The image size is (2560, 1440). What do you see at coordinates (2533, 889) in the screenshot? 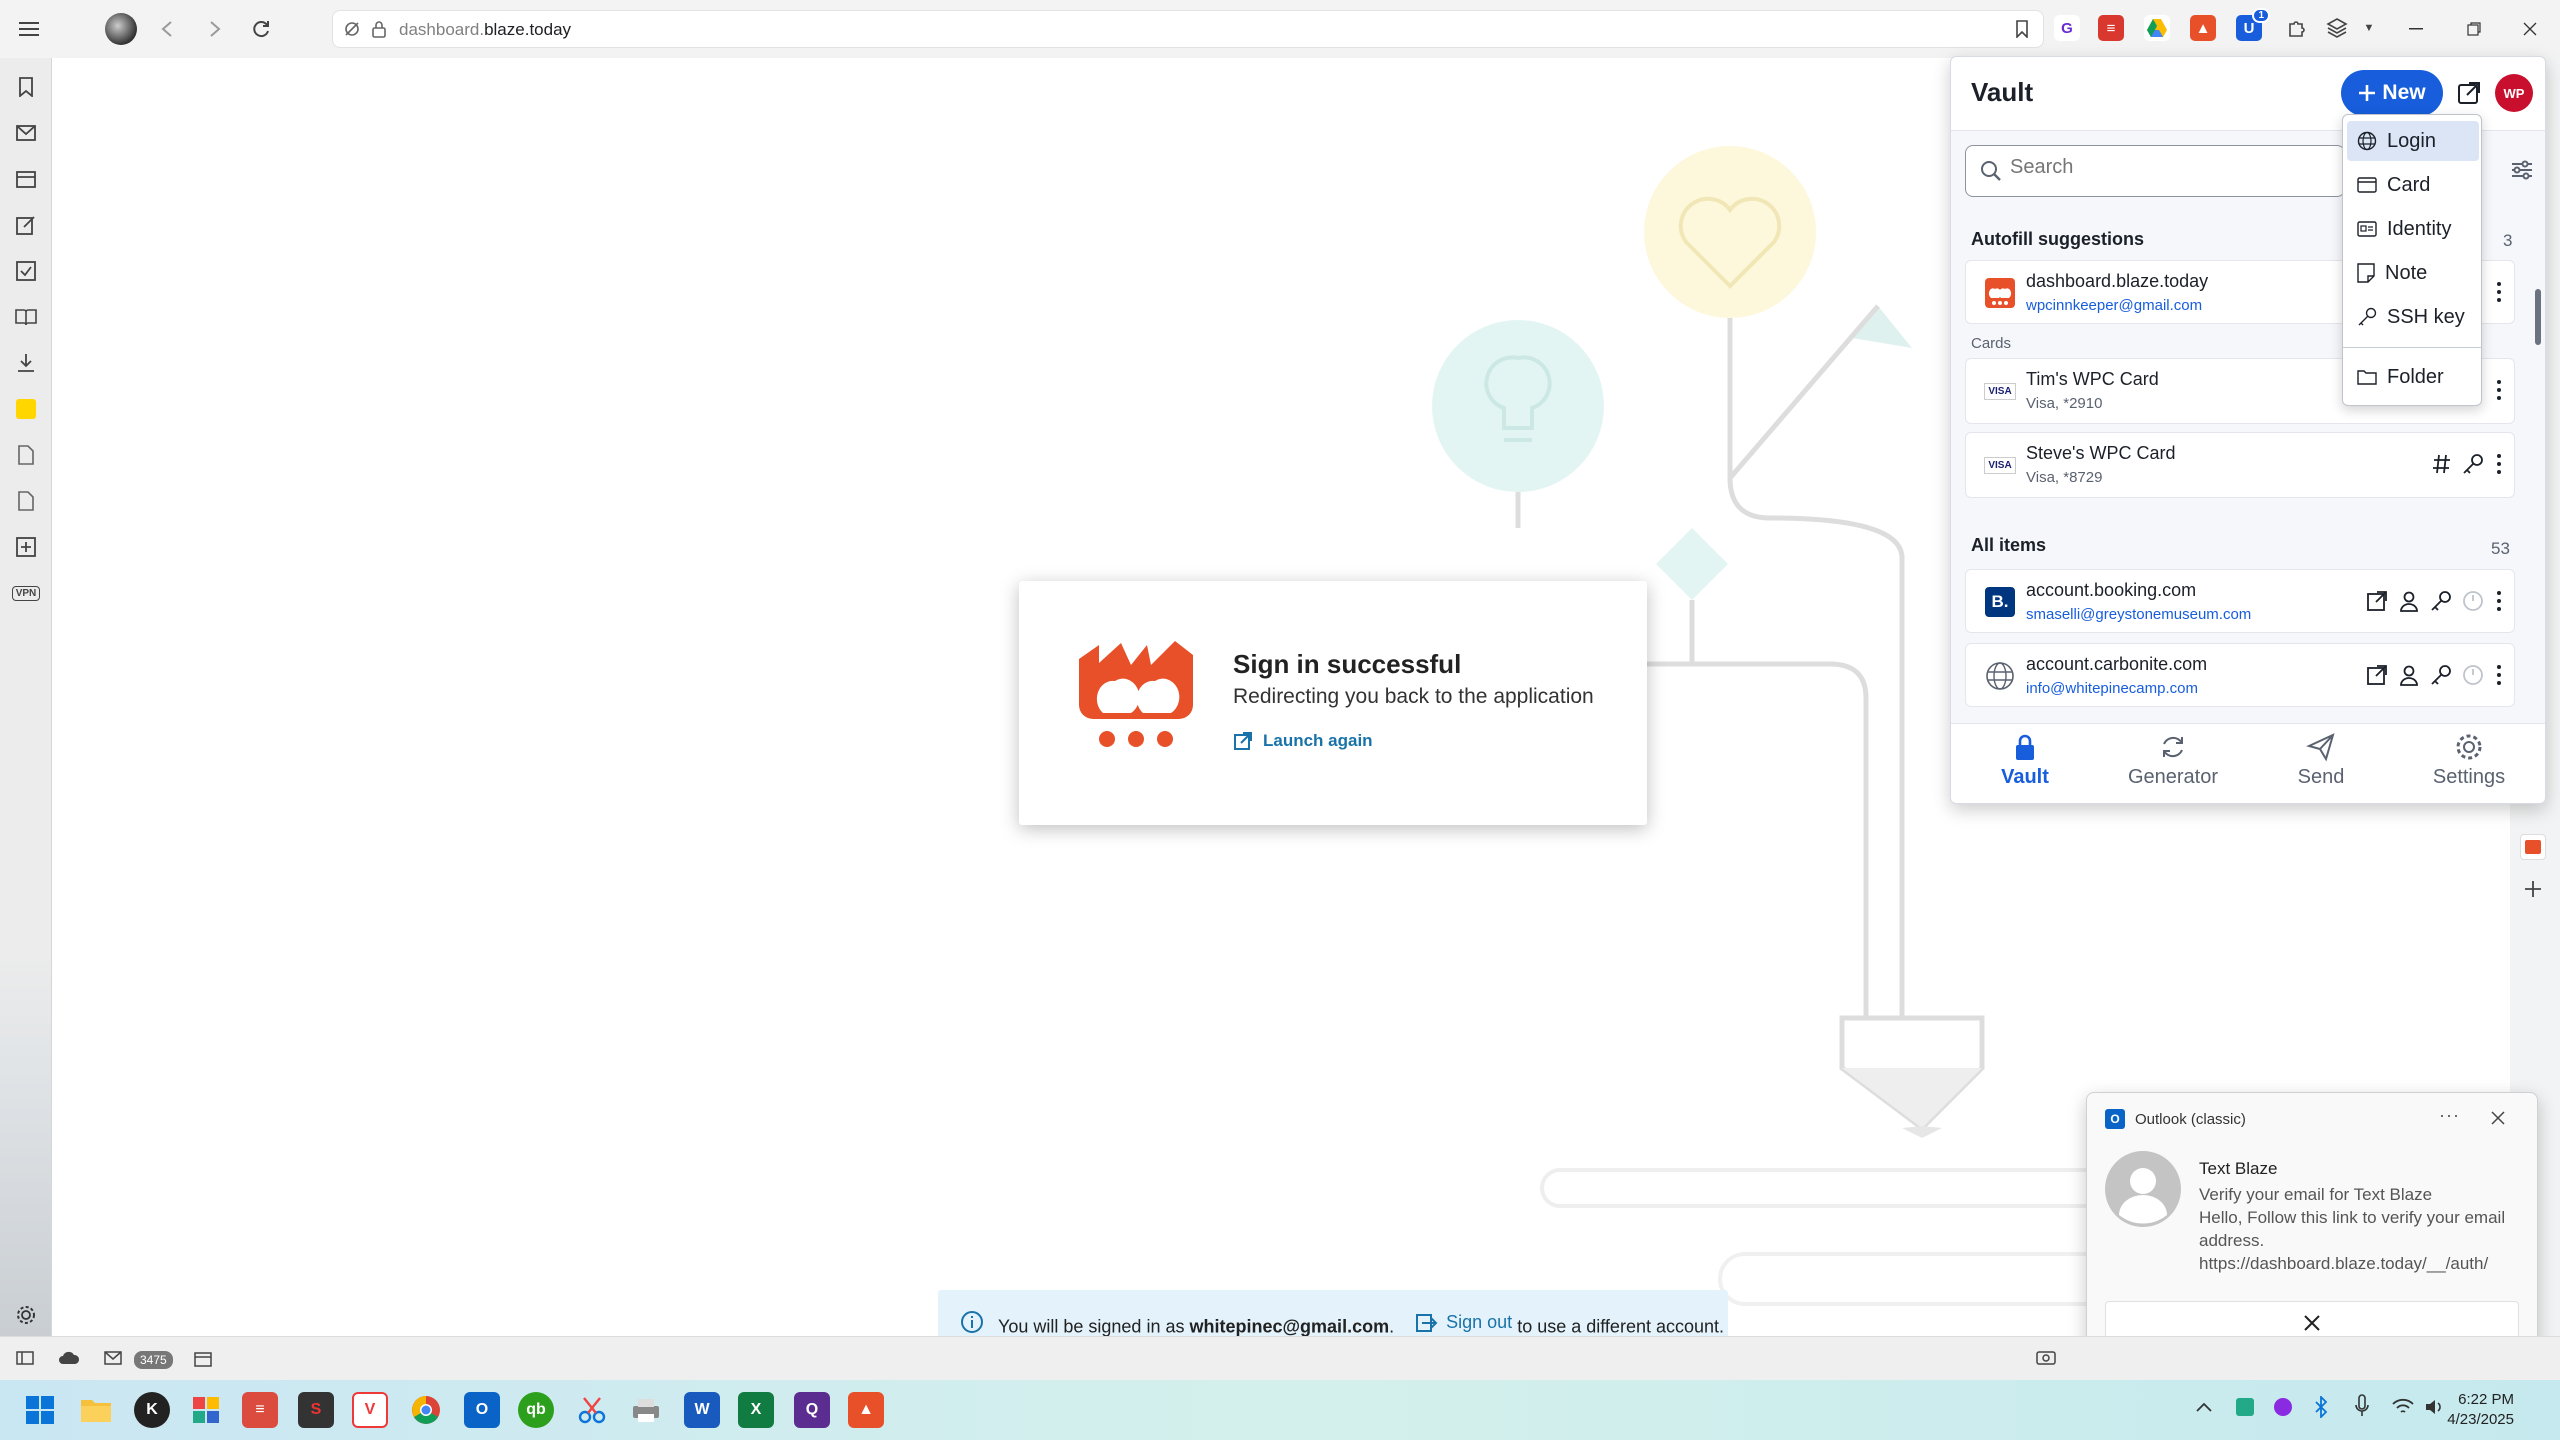
I see `add-web-panel-icon` at bounding box center [2533, 889].